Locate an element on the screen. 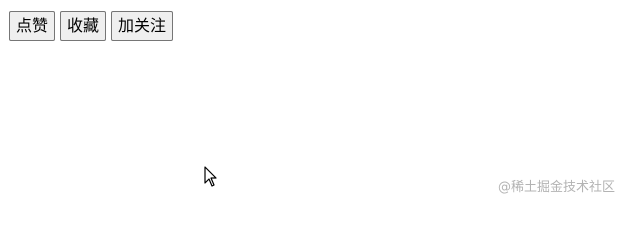  mouse-pointer-icon is located at coordinates (210, 176).